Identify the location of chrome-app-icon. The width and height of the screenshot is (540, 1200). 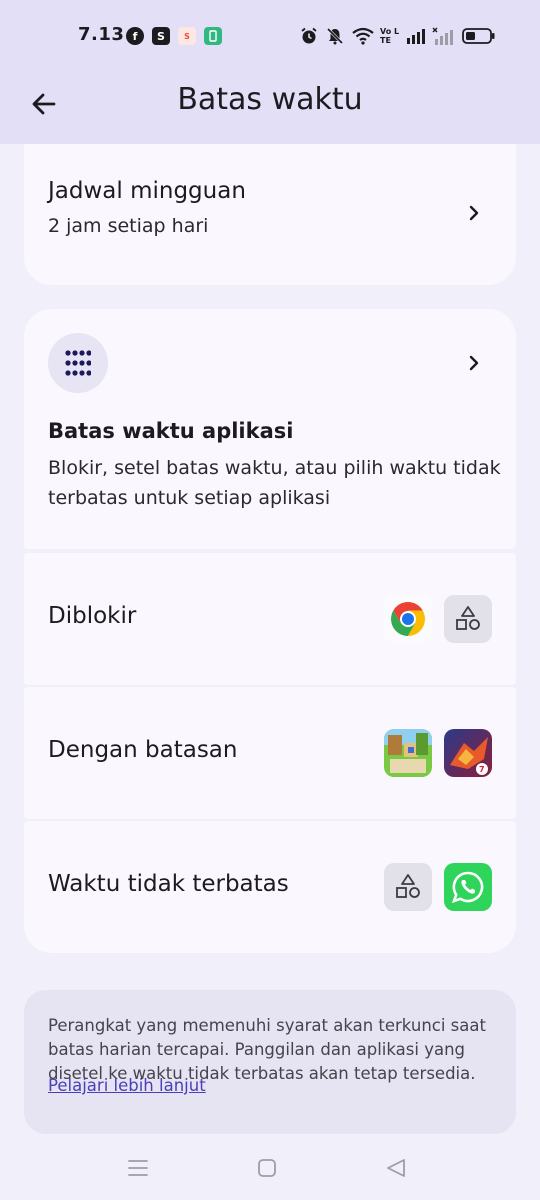
(408, 619).